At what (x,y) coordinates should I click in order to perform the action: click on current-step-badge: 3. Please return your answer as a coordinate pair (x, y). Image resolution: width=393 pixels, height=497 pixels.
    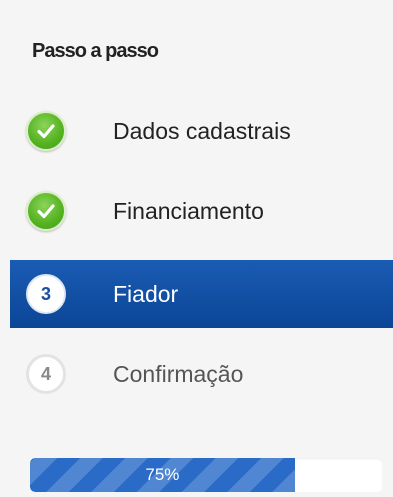
    Looking at the image, I should click on (46, 294).